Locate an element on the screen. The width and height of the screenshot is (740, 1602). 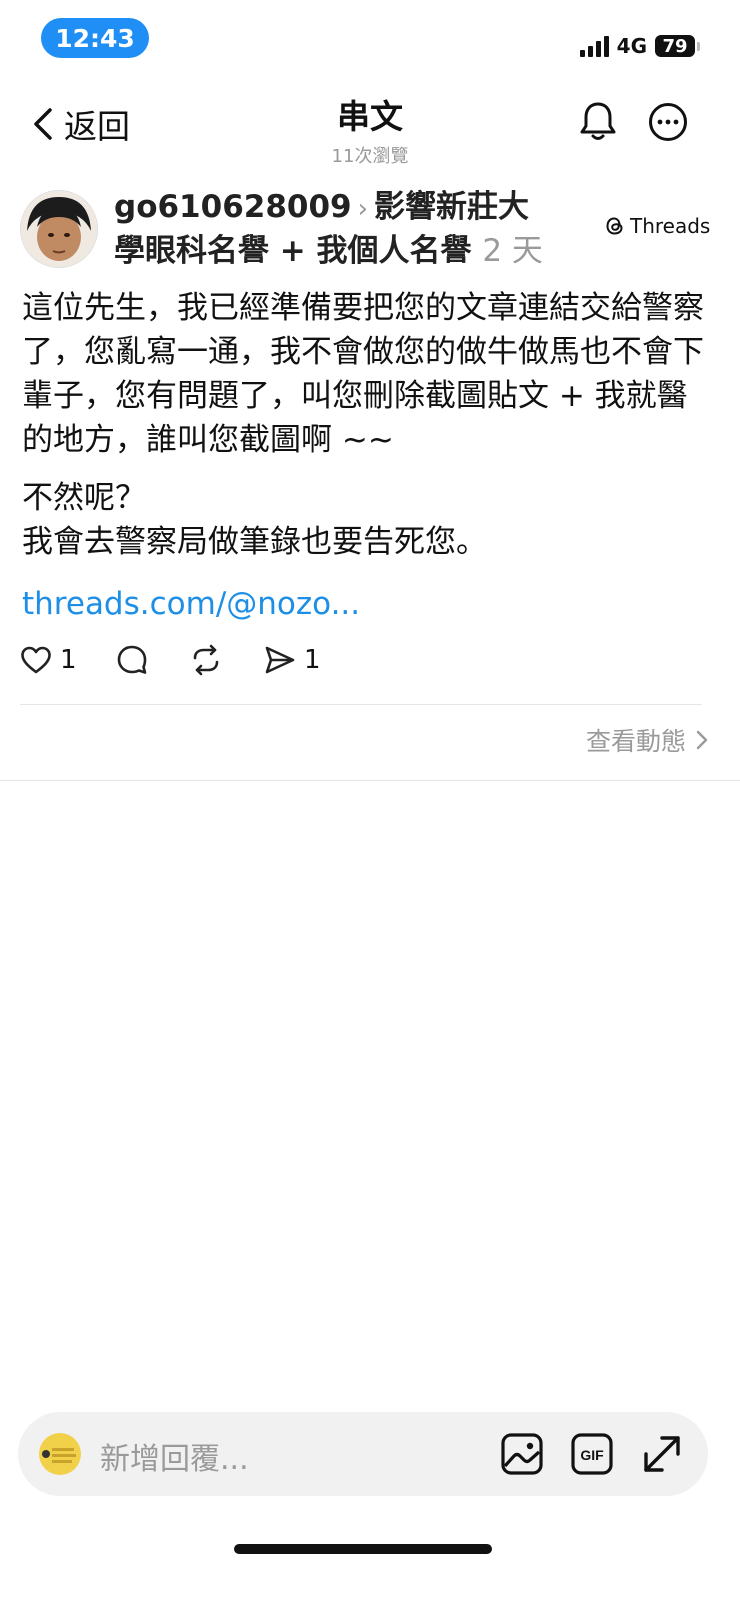
gif-icon: GIF is located at coordinates (592, 1454).